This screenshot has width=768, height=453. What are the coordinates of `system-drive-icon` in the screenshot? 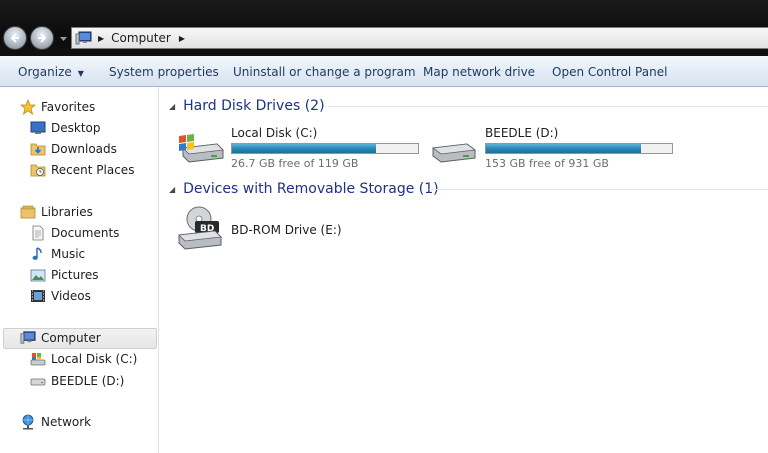 It's located at (38, 359).